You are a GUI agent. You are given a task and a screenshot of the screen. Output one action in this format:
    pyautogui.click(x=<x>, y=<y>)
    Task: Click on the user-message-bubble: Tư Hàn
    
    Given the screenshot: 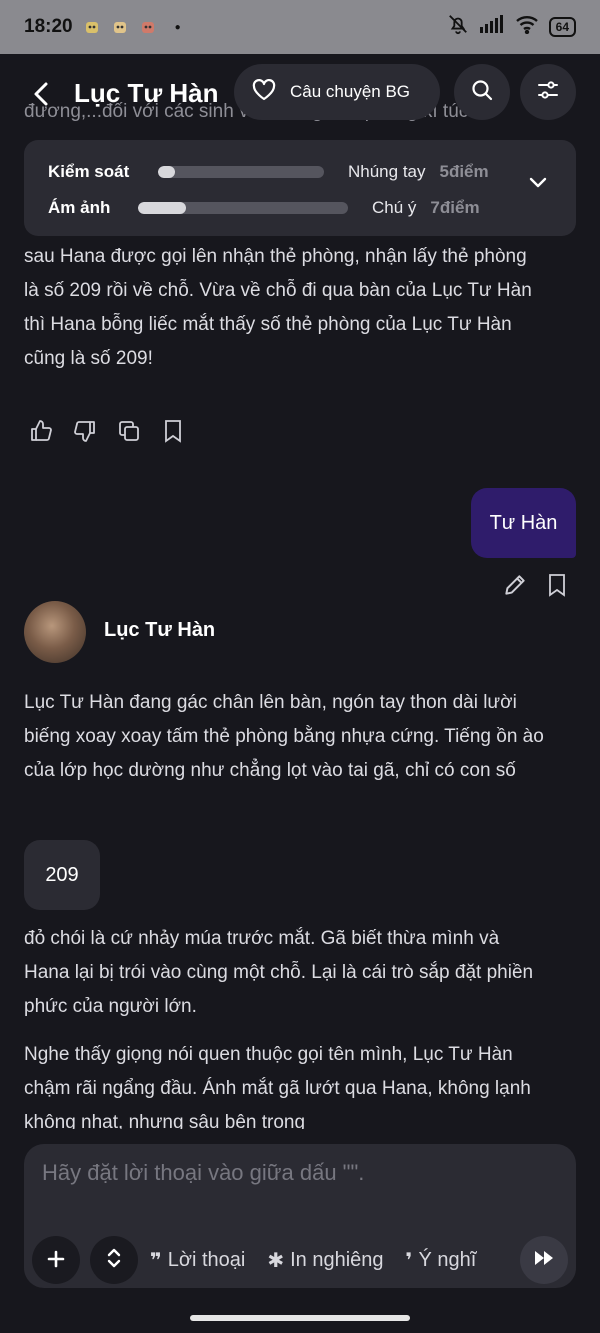 What is the action you would take?
    pyautogui.click(x=523, y=523)
    